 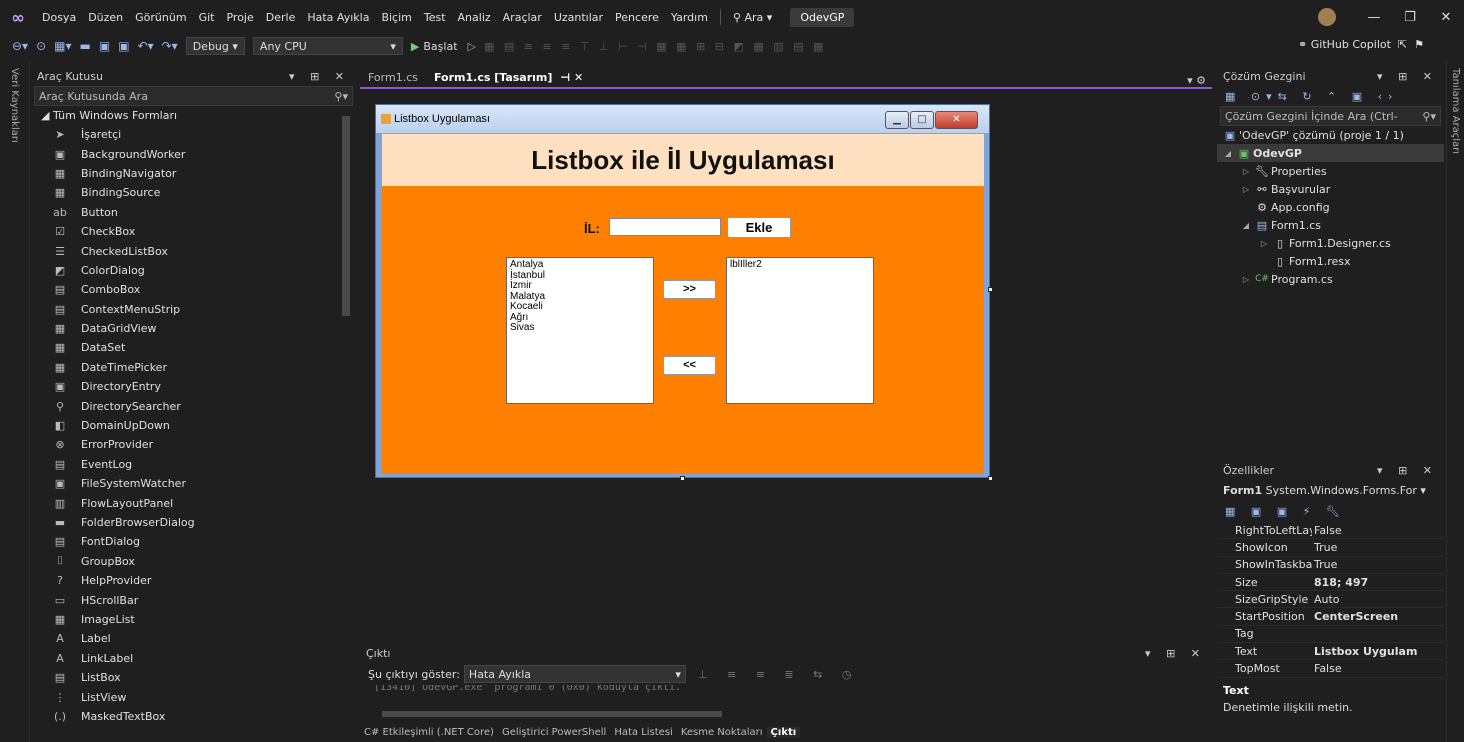 What do you see at coordinates (435, 17) in the screenshot?
I see `menu-item: Test` at bounding box center [435, 17].